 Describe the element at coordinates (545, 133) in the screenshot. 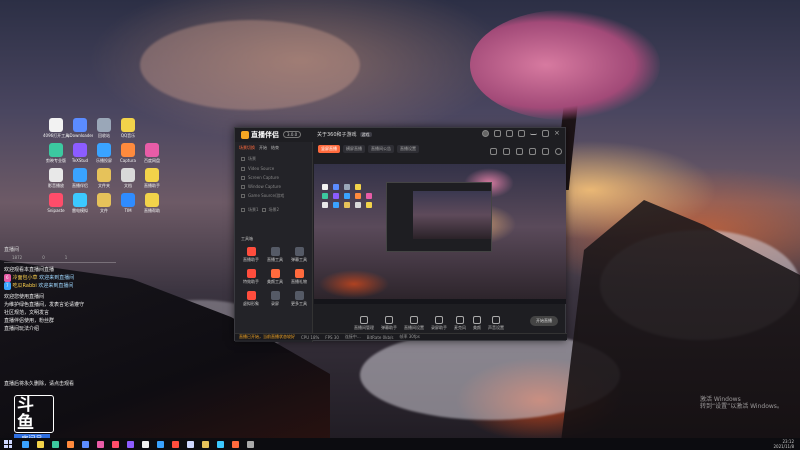

I see `maximize-icon` at that location.